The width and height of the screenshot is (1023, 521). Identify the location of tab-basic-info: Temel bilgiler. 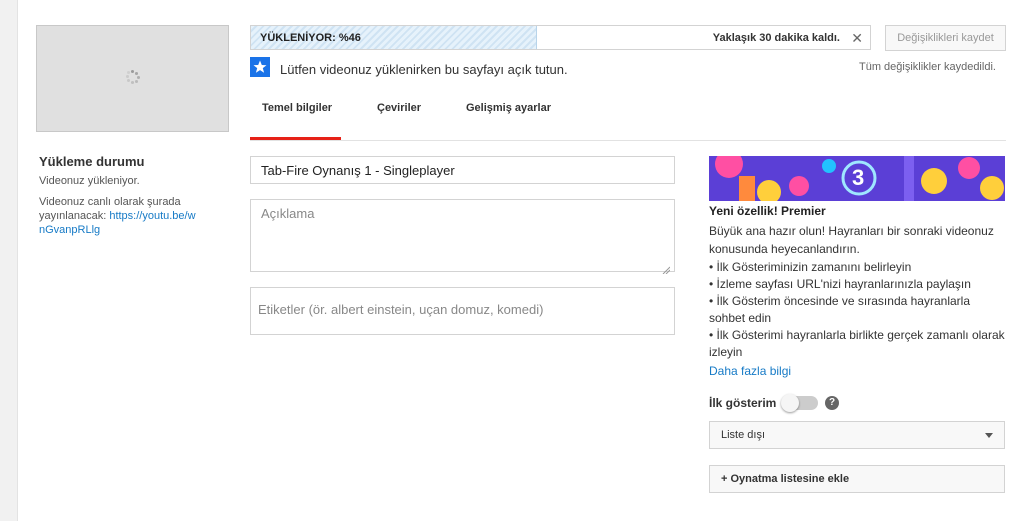
(297, 108).